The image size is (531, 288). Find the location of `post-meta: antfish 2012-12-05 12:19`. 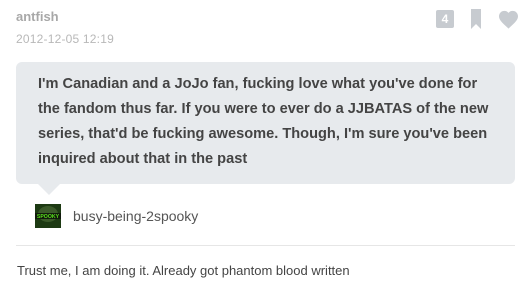

post-meta: antfish 2012-12-05 12:19 is located at coordinates (65, 28).